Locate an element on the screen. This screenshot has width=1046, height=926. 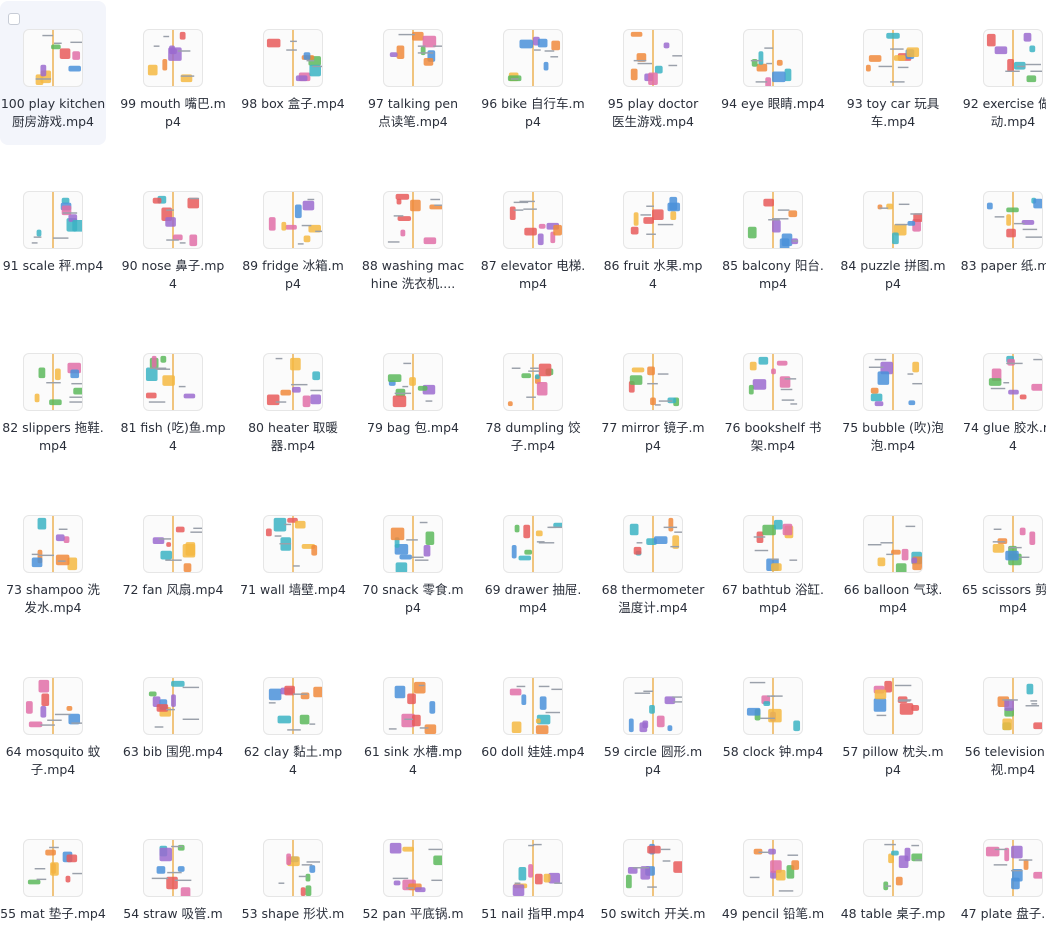
file-tile: 90 nose 鼻子.mp4 is located at coordinates (173, 235).